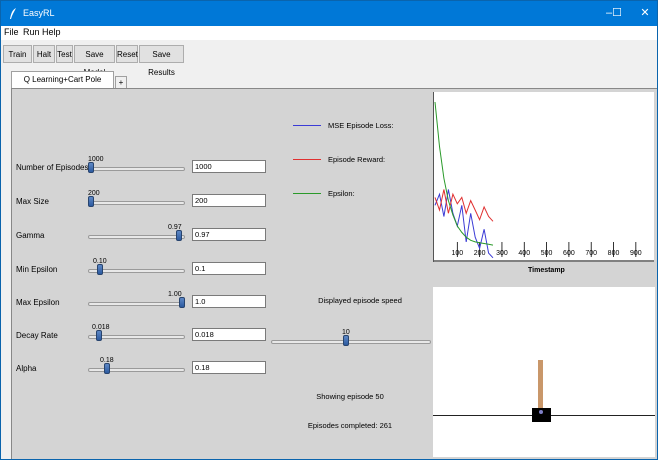 Image resolution: width=658 pixels, height=460 pixels. Describe the element at coordinates (127, 54) in the screenshot. I see `reset-button: Reset` at that location.